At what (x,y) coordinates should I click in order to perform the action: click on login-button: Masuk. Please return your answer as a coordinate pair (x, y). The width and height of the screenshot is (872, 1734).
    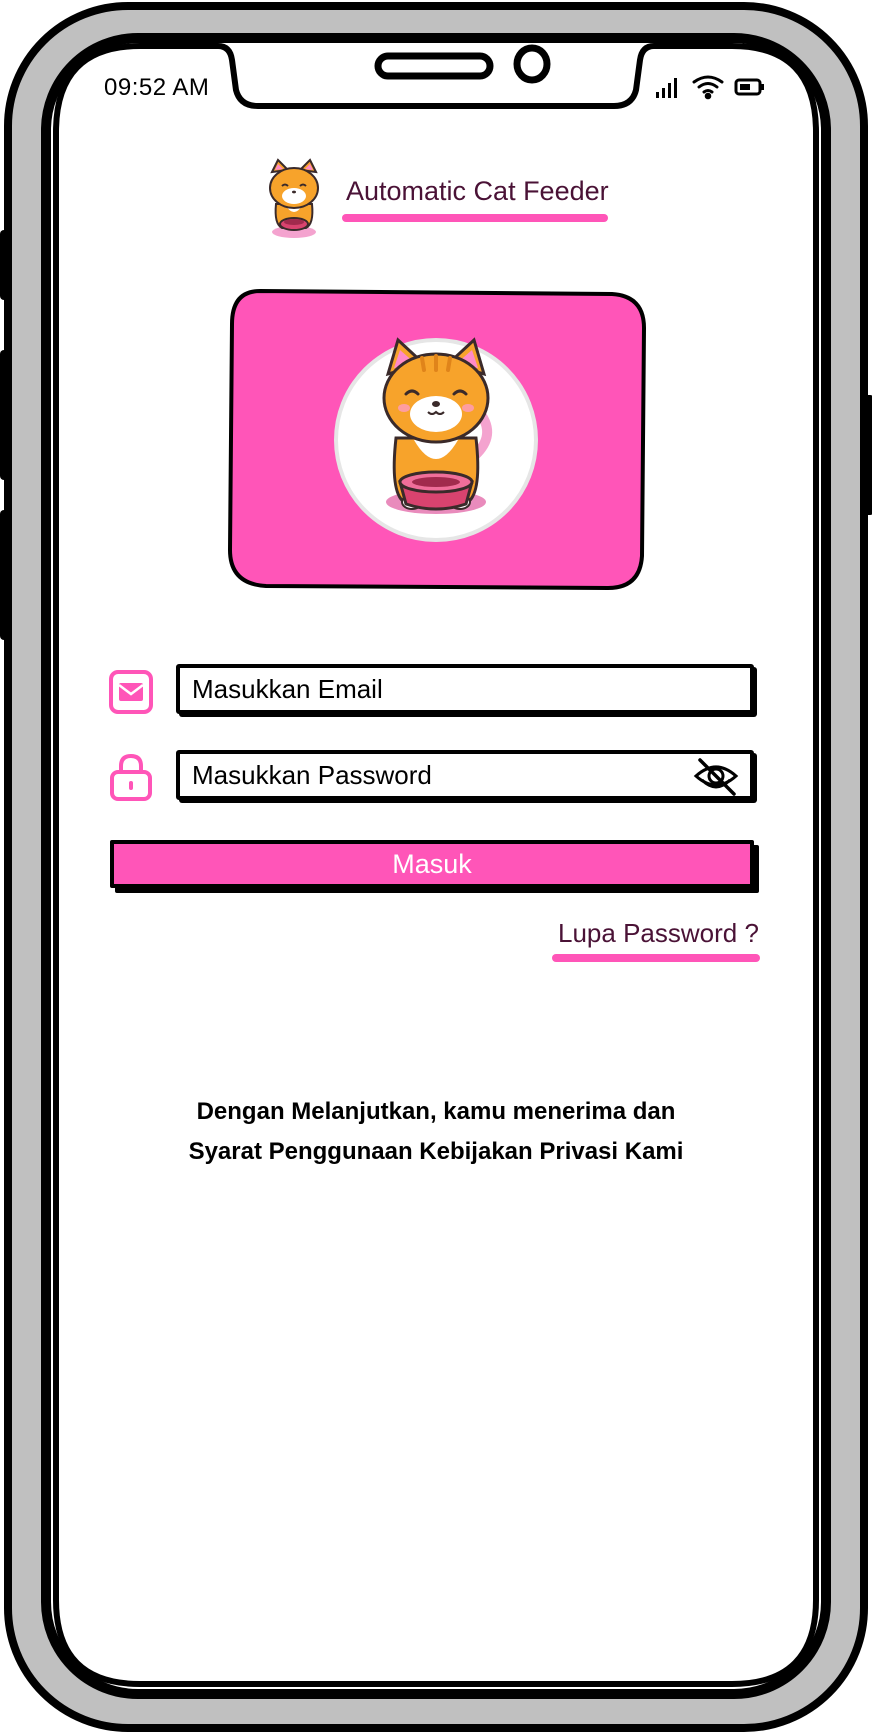
    Looking at the image, I should click on (432, 864).